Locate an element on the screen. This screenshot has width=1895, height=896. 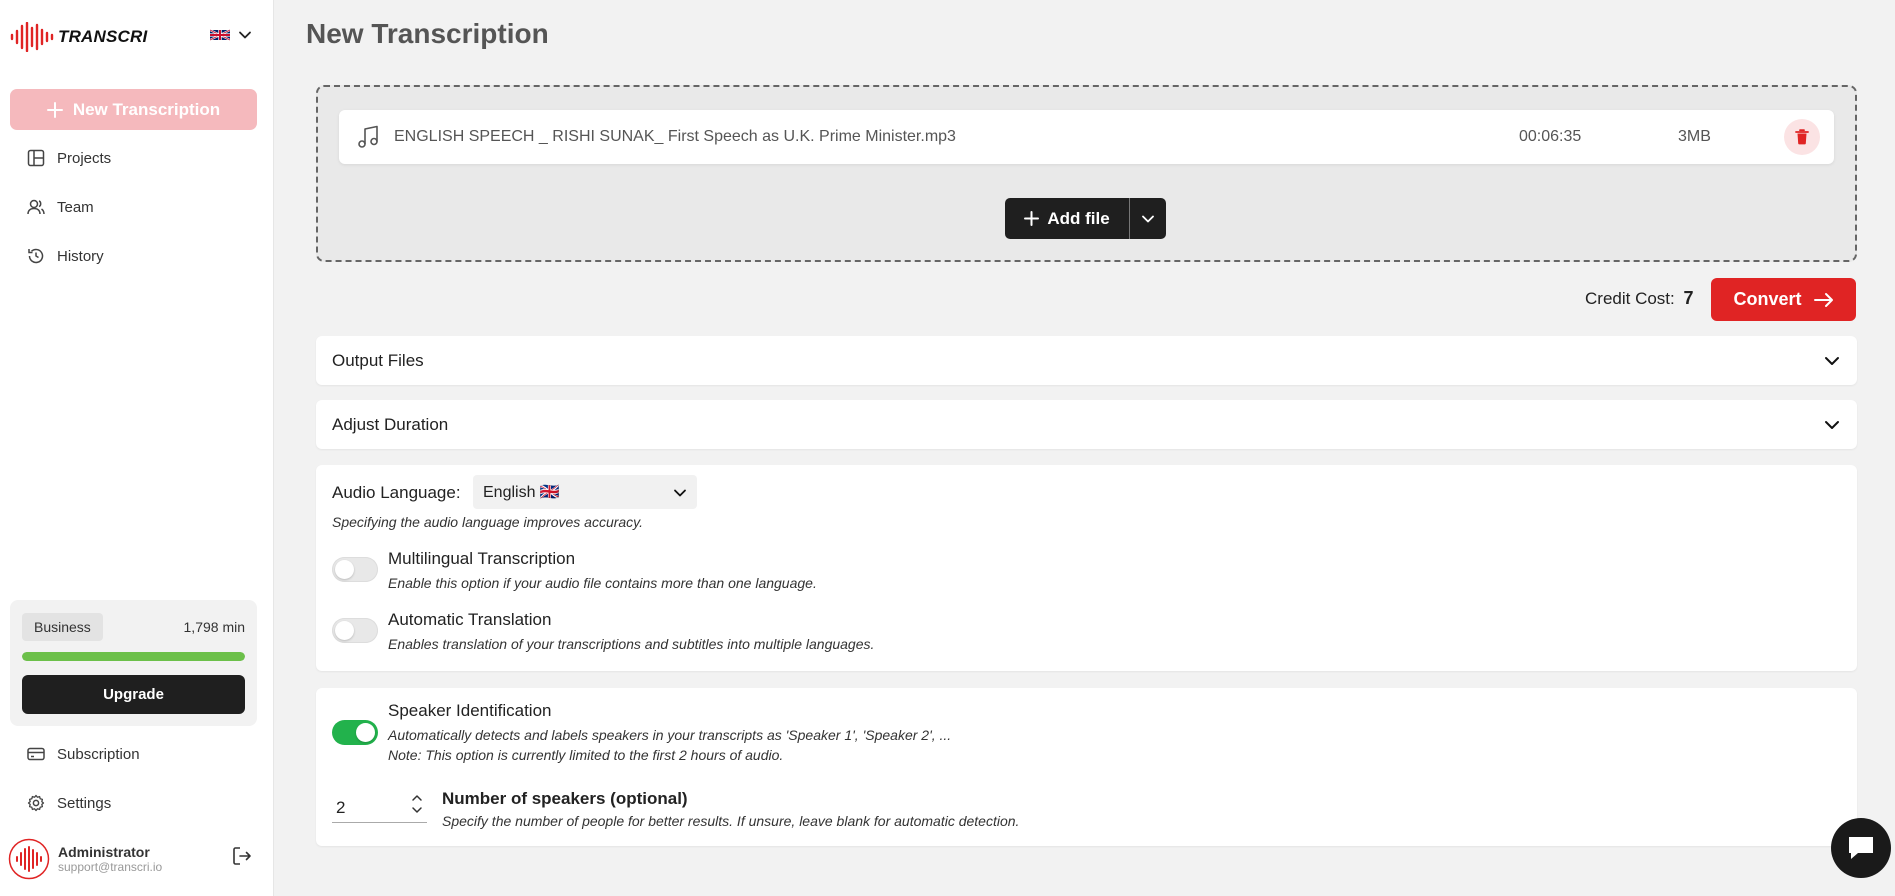
add-file-button: Add file is located at coordinates (1067, 218).